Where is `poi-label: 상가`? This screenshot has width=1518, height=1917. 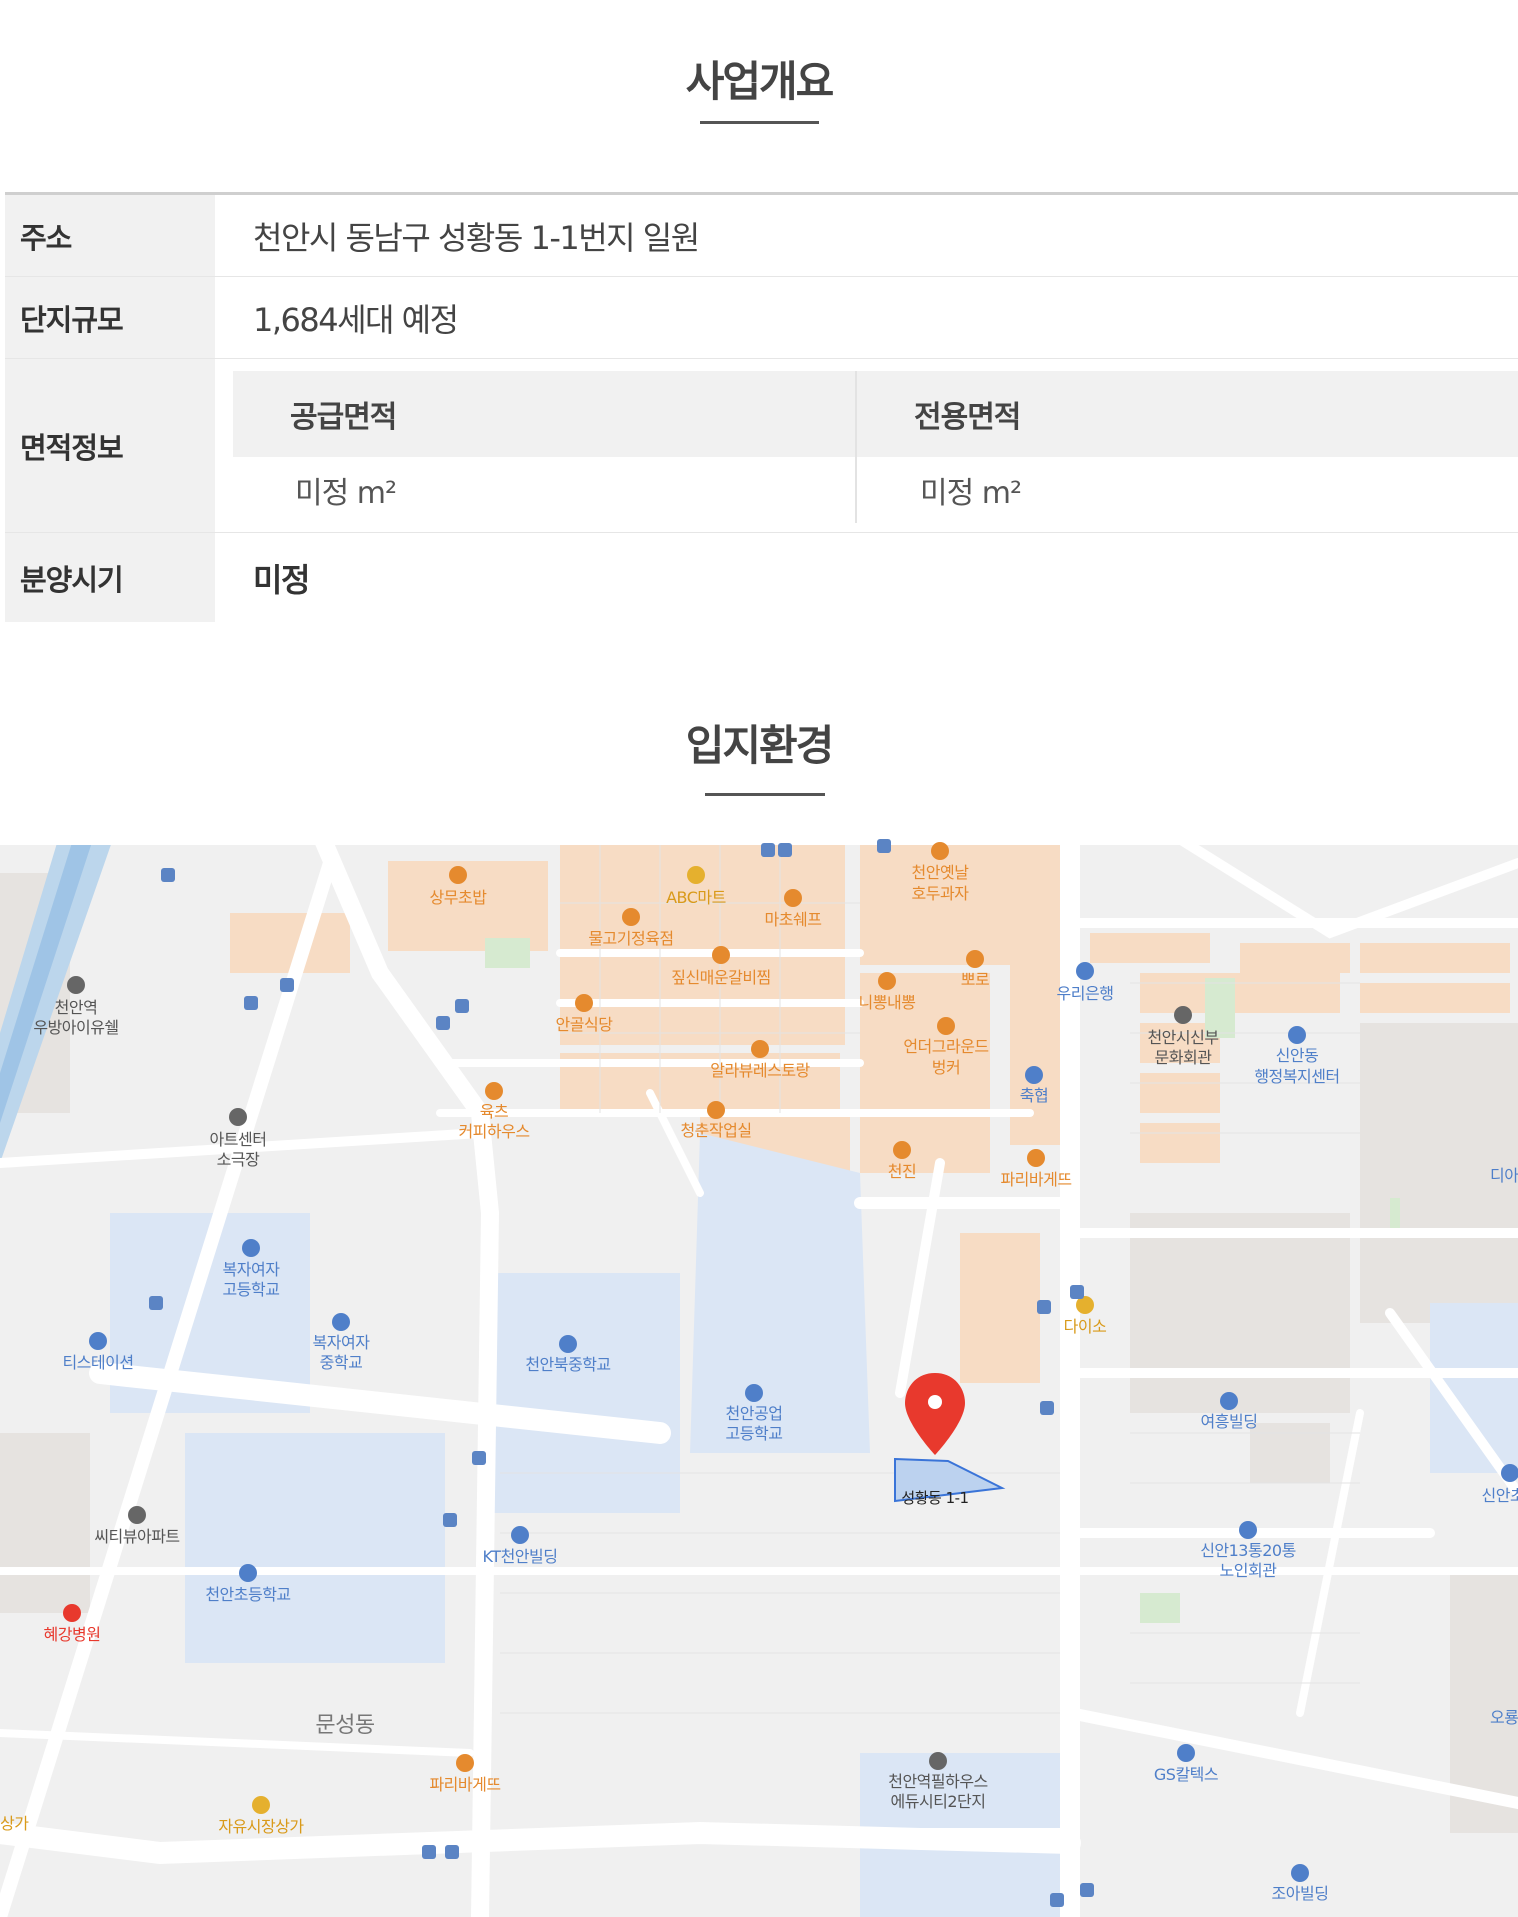 poi-label: 상가 is located at coordinates (14, 1823).